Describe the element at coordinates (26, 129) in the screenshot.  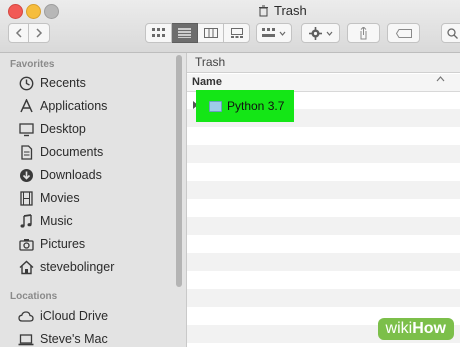
I see `desktop-icon` at that location.